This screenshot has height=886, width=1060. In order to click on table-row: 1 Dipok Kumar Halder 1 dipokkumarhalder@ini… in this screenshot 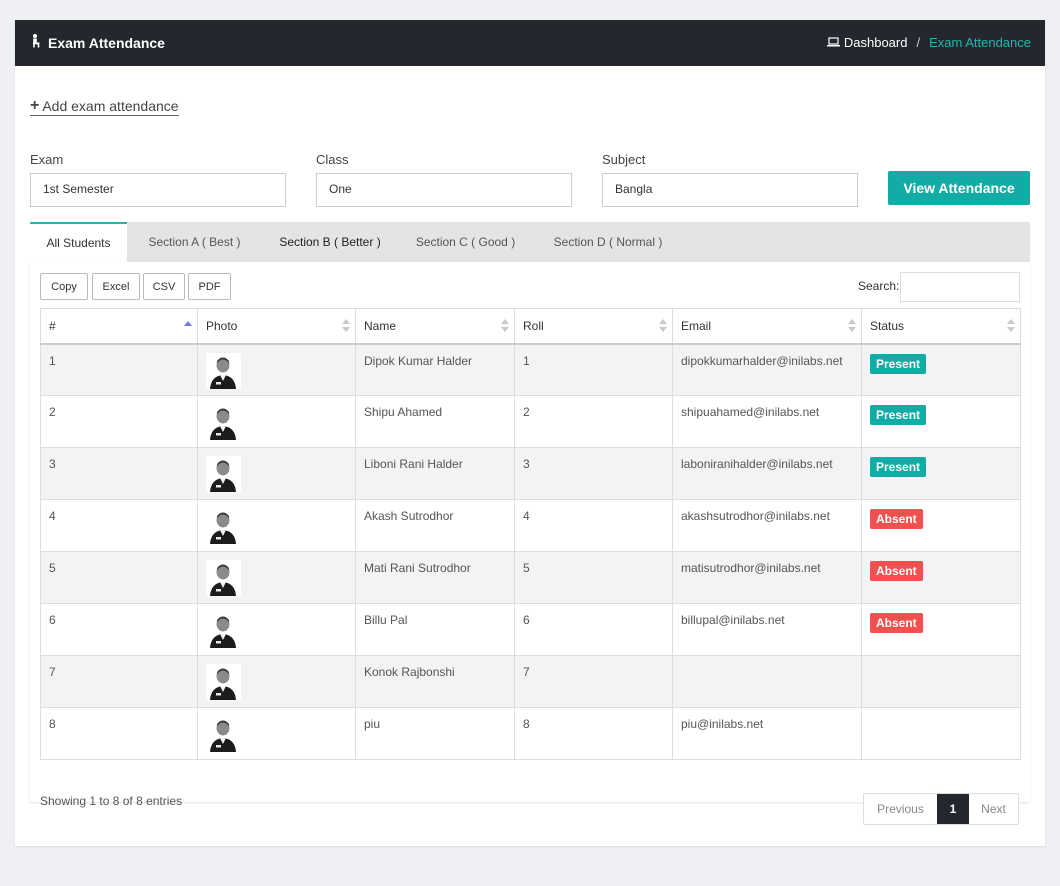, I will do `click(530, 369)`.